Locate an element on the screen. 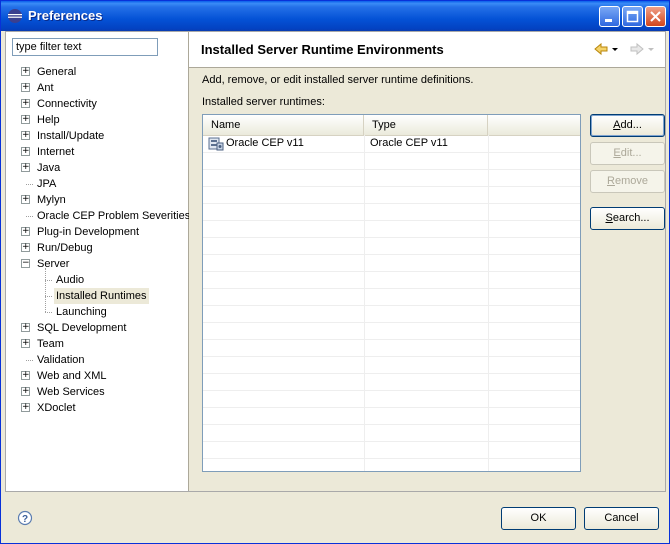 This screenshot has width=670, height=544. tree-connector is located at coordinates (48, 280).